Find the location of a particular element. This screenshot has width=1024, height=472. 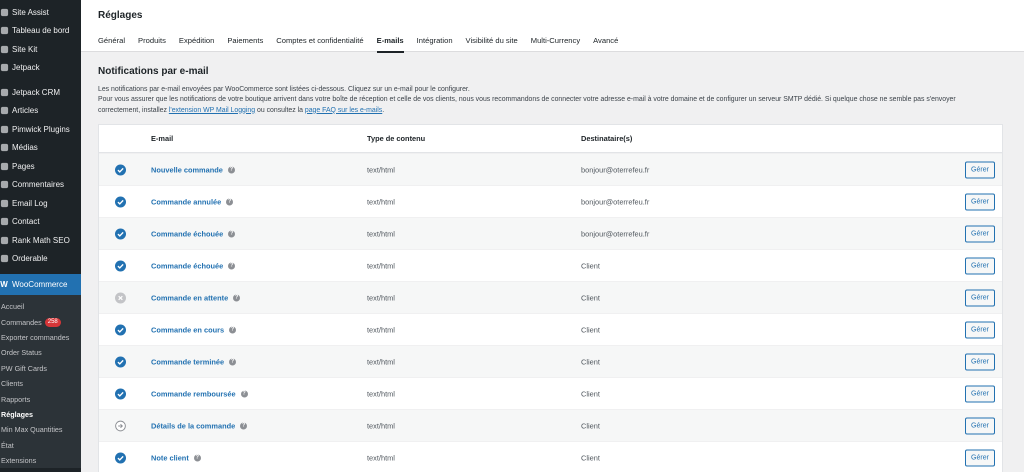

sidebar-item-woocommerce: W WooCommerce is located at coordinates (40, 284).